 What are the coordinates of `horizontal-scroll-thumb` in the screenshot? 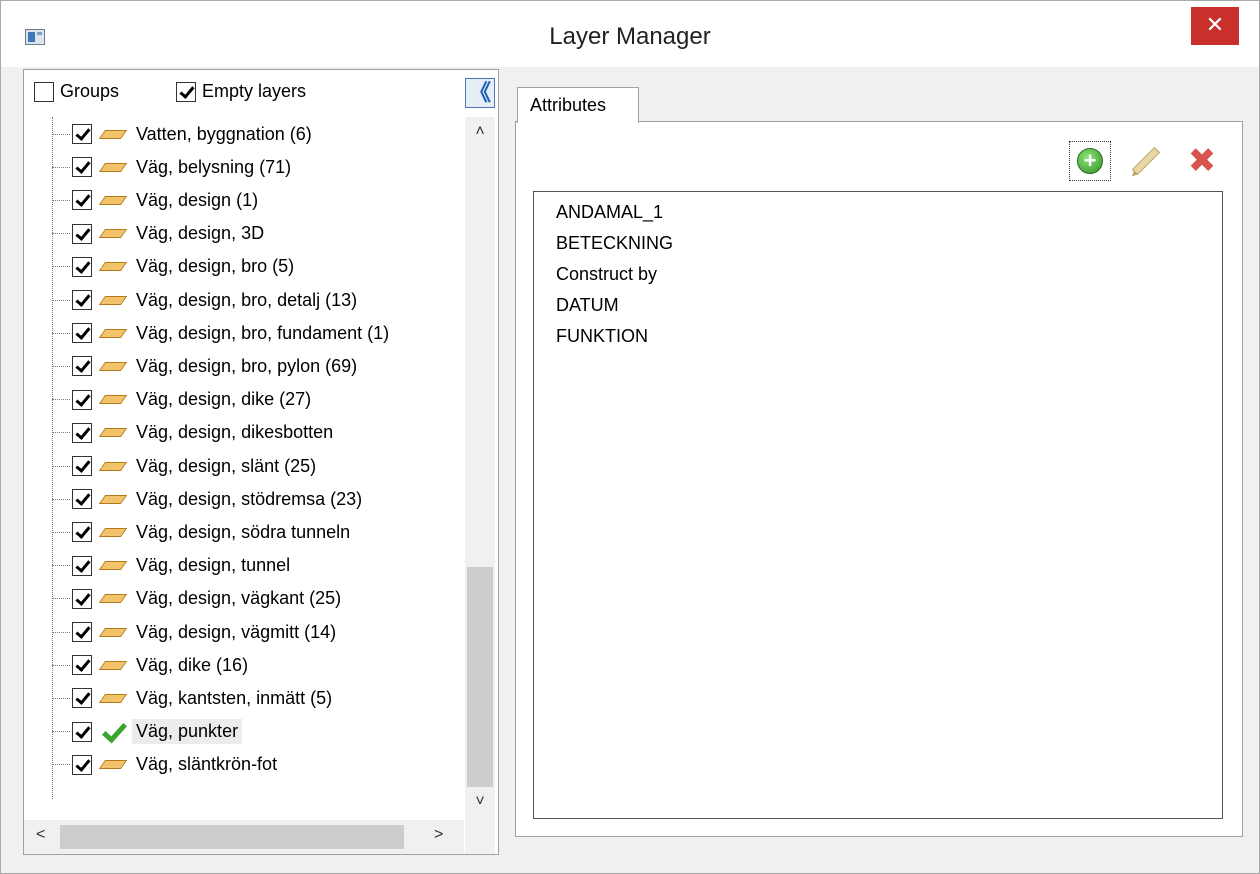 It's located at (232, 837).